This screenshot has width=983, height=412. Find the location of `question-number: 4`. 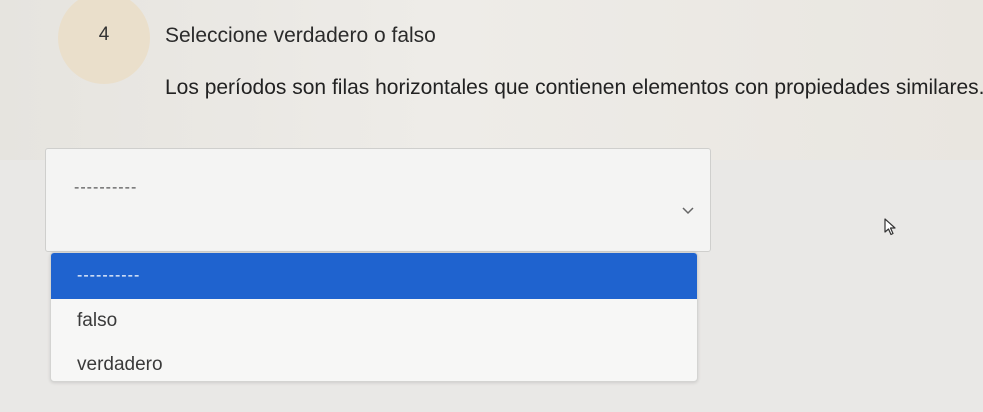

question-number: 4 is located at coordinates (104, 34).